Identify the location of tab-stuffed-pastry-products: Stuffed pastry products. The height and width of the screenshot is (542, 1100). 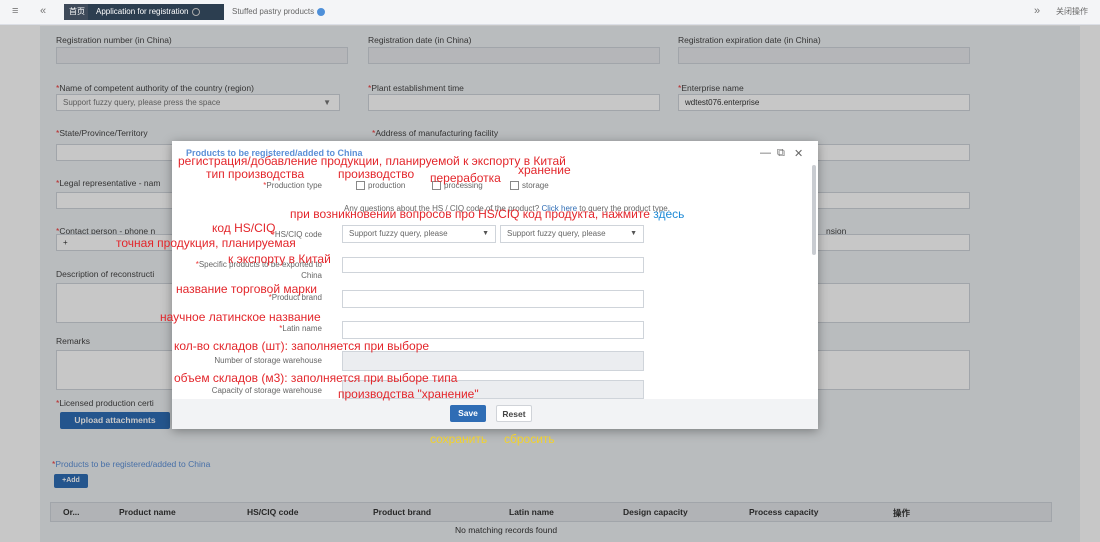
(282, 12).